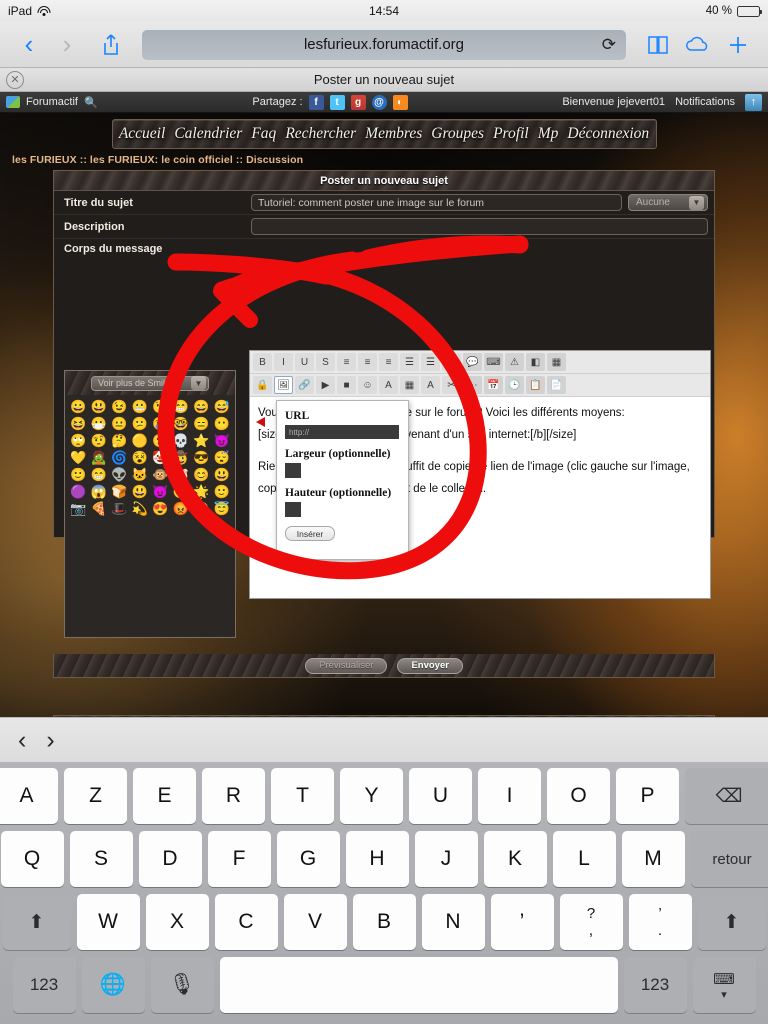 The width and height of the screenshot is (768, 1024). What do you see at coordinates (446, 859) in the screenshot?
I see `key-j: J` at bounding box center [446, 859].